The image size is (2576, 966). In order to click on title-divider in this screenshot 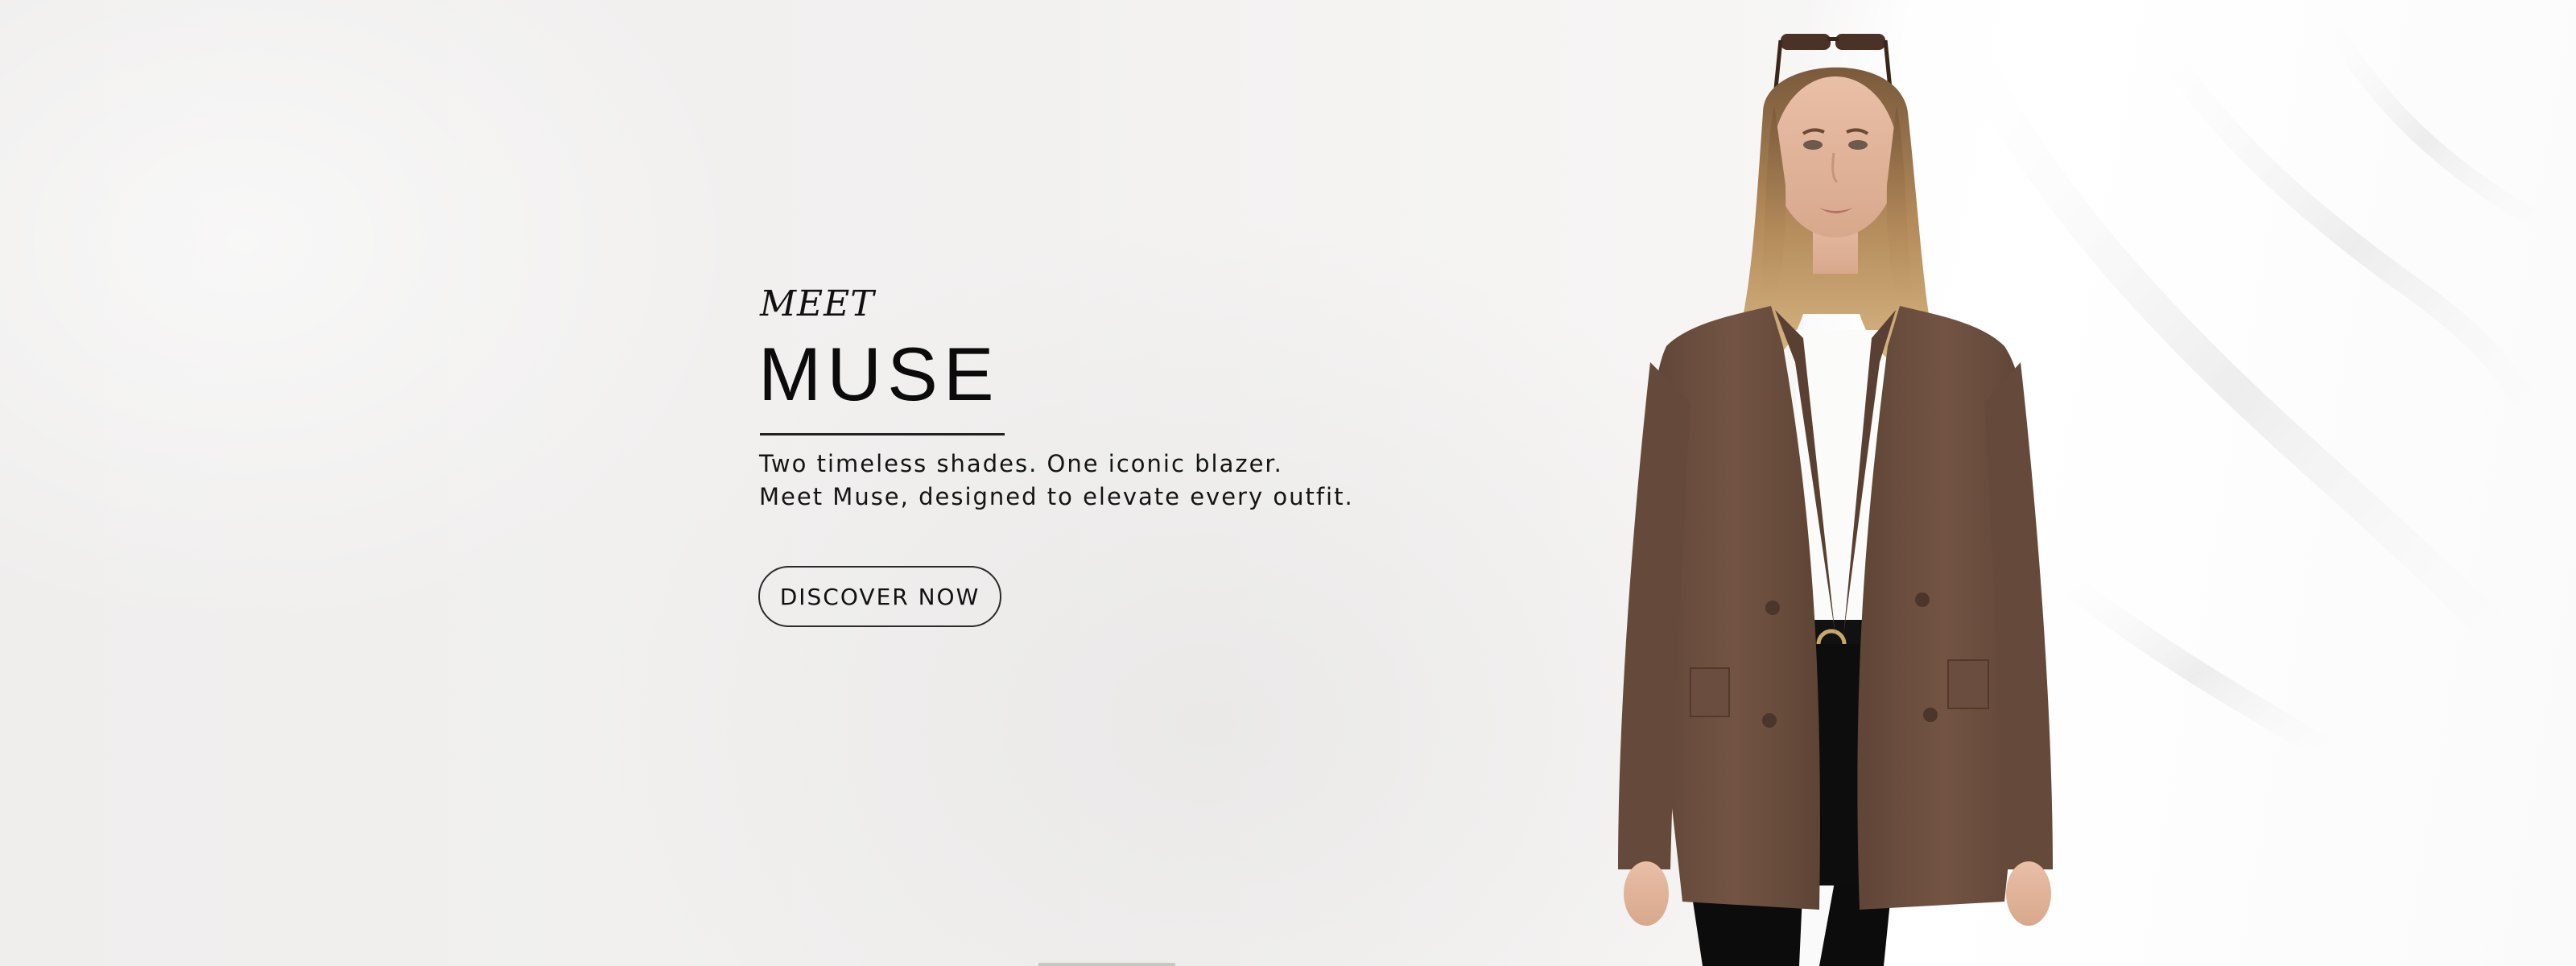, I will do `click(883, 434)`.